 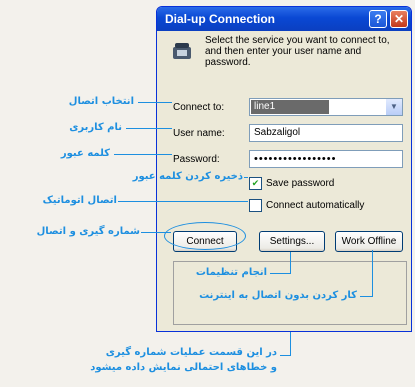 I want to click on work-offline-button: Work Offline, so click(x=369, y=241).